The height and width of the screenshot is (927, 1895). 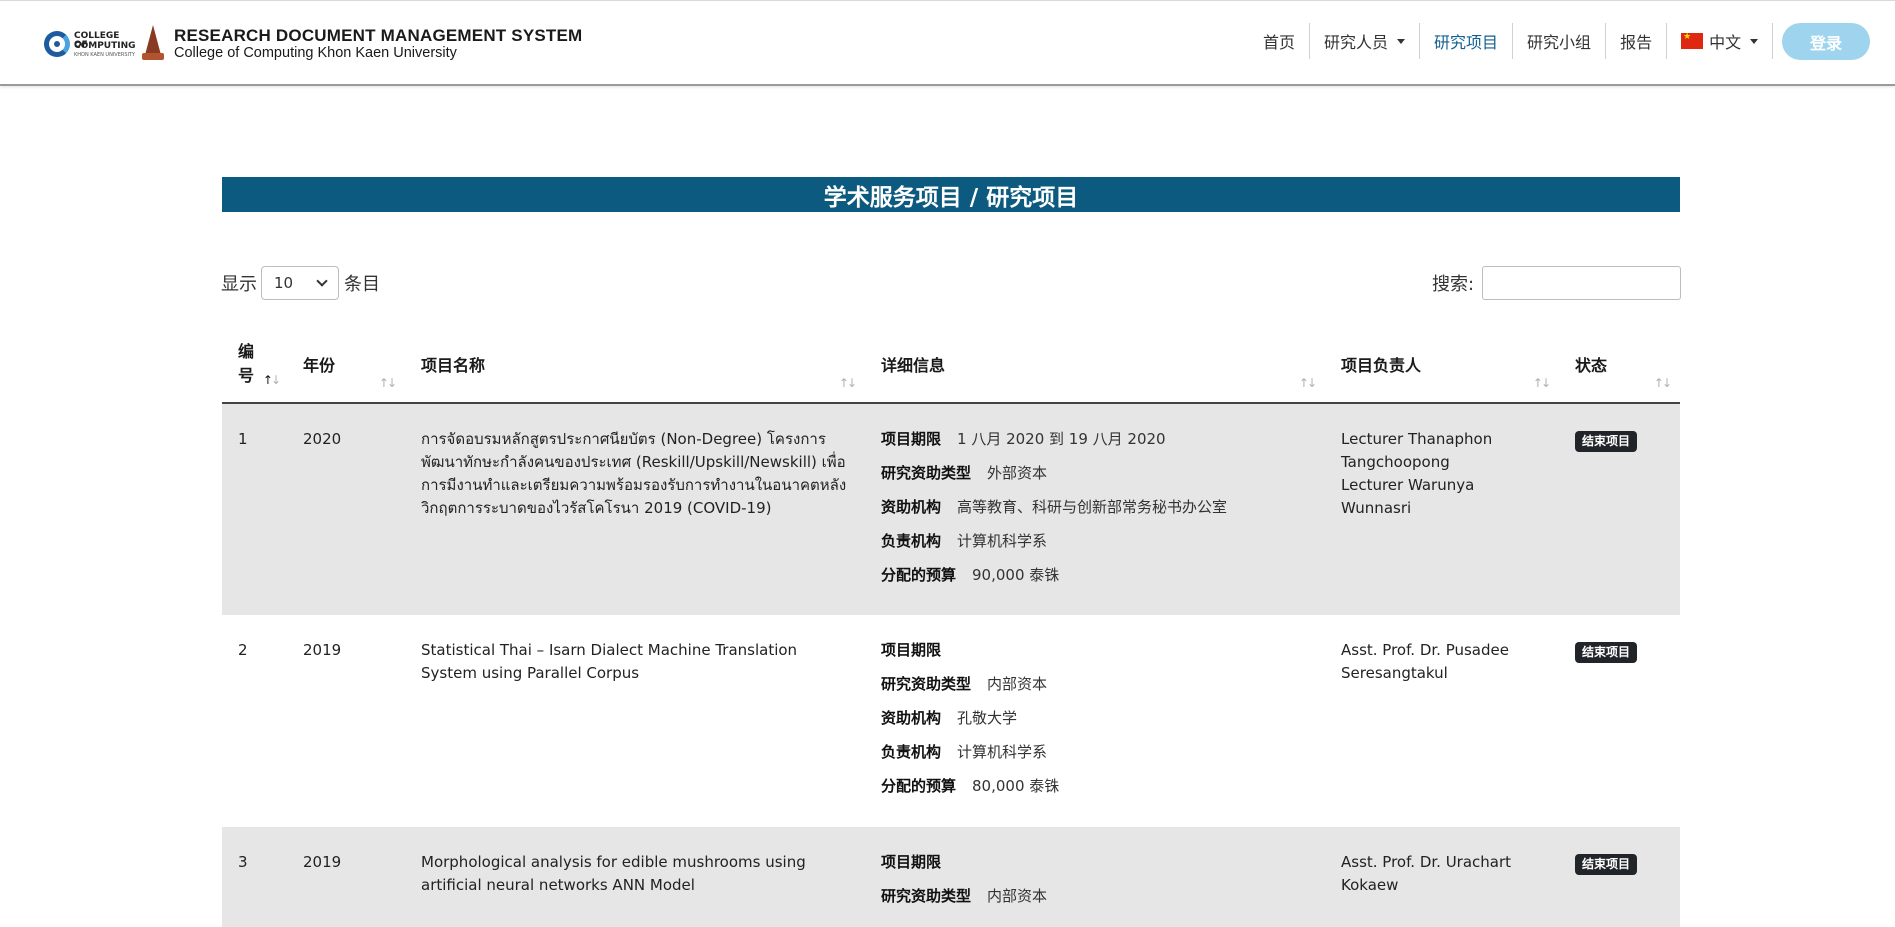 What do you see at coordinates (322, 281) in the screenshot?
I see `chevron-down-icon` at bounding box center [322, 281].